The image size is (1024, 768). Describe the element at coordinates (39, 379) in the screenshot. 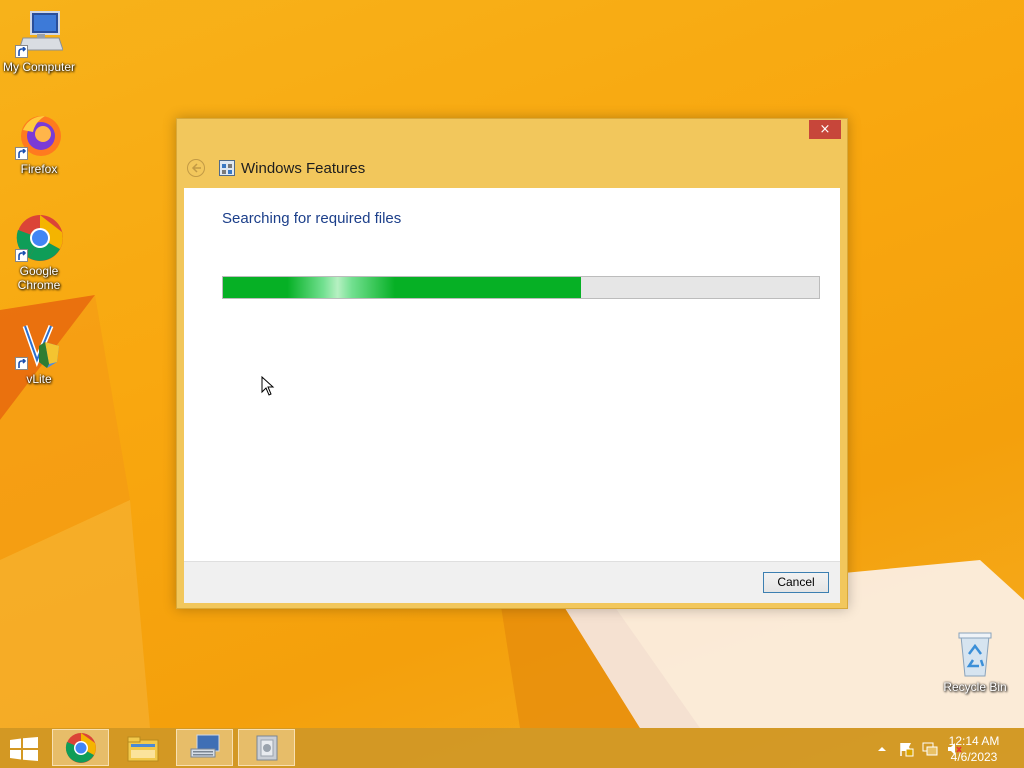

I see `desktop-icon-label: vLite` at that location.